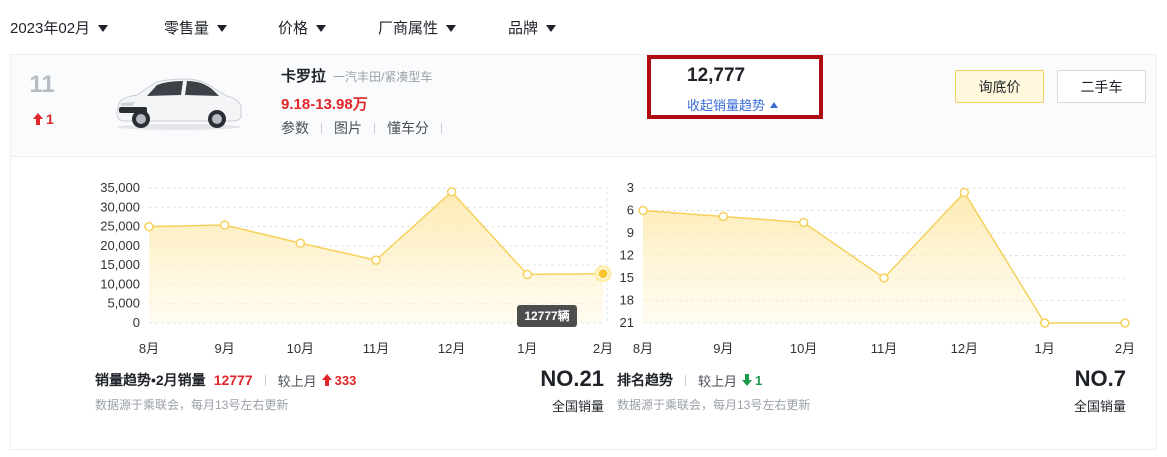  I want to click on toggle-trend-link: 收起销量趋势, so click(733, 104).